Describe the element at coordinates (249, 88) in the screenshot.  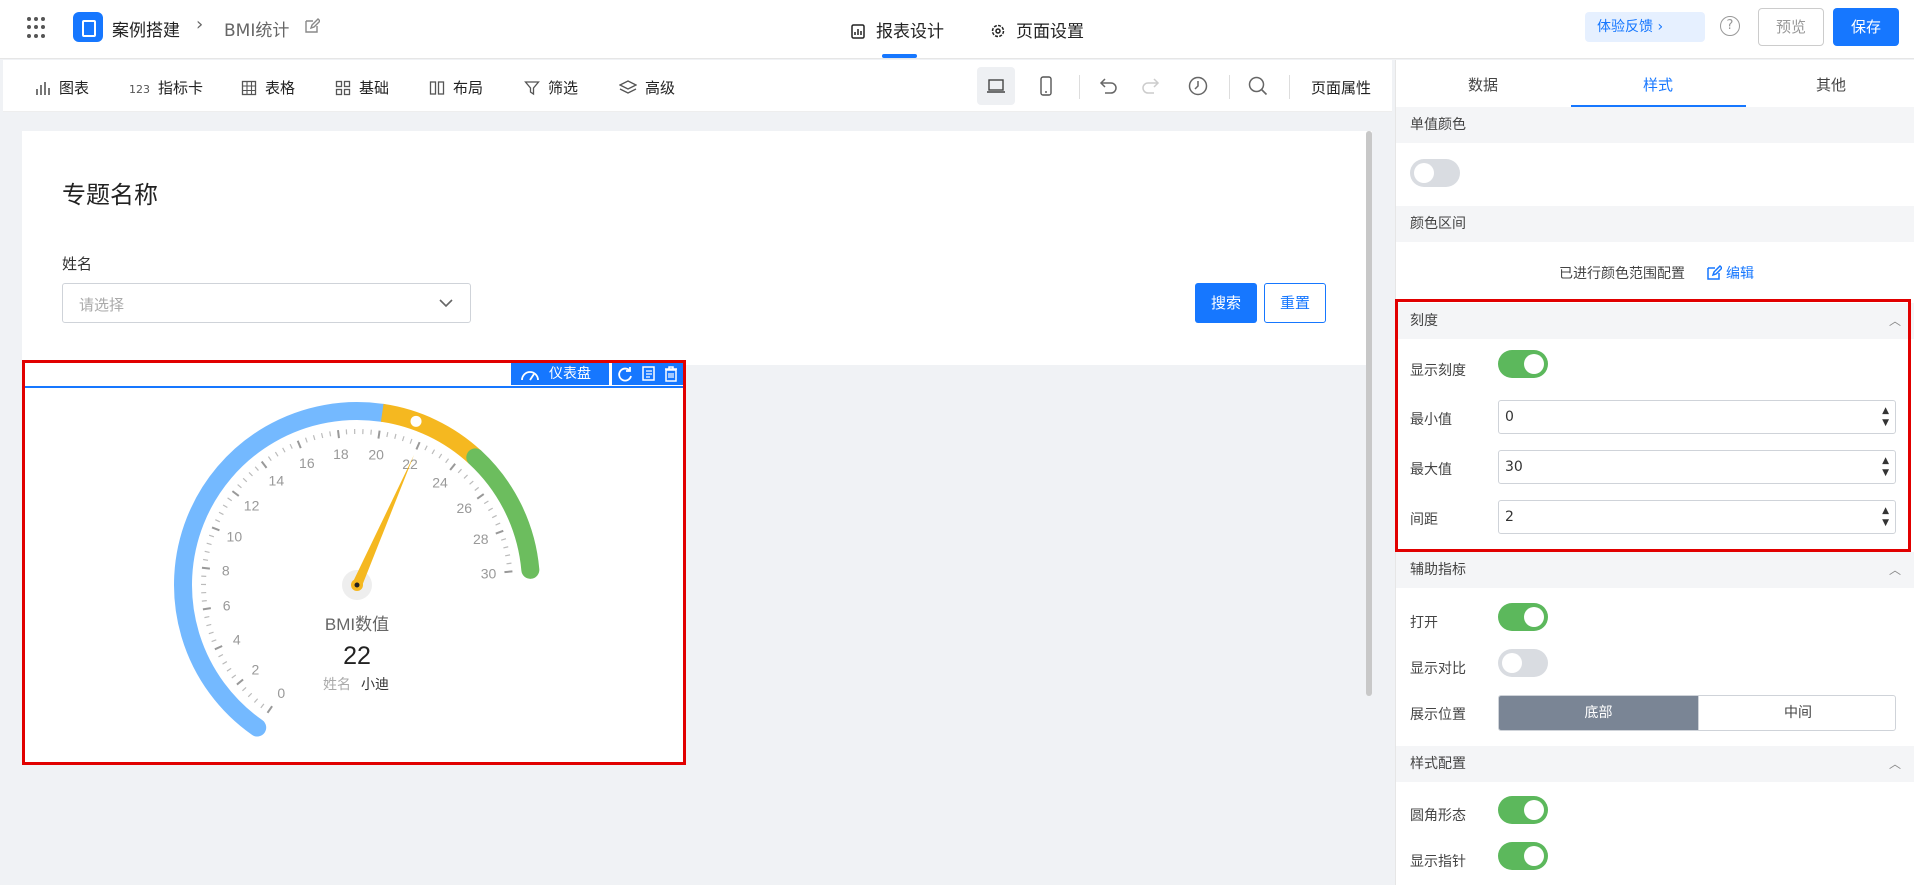
I see `table-icon` at that location.